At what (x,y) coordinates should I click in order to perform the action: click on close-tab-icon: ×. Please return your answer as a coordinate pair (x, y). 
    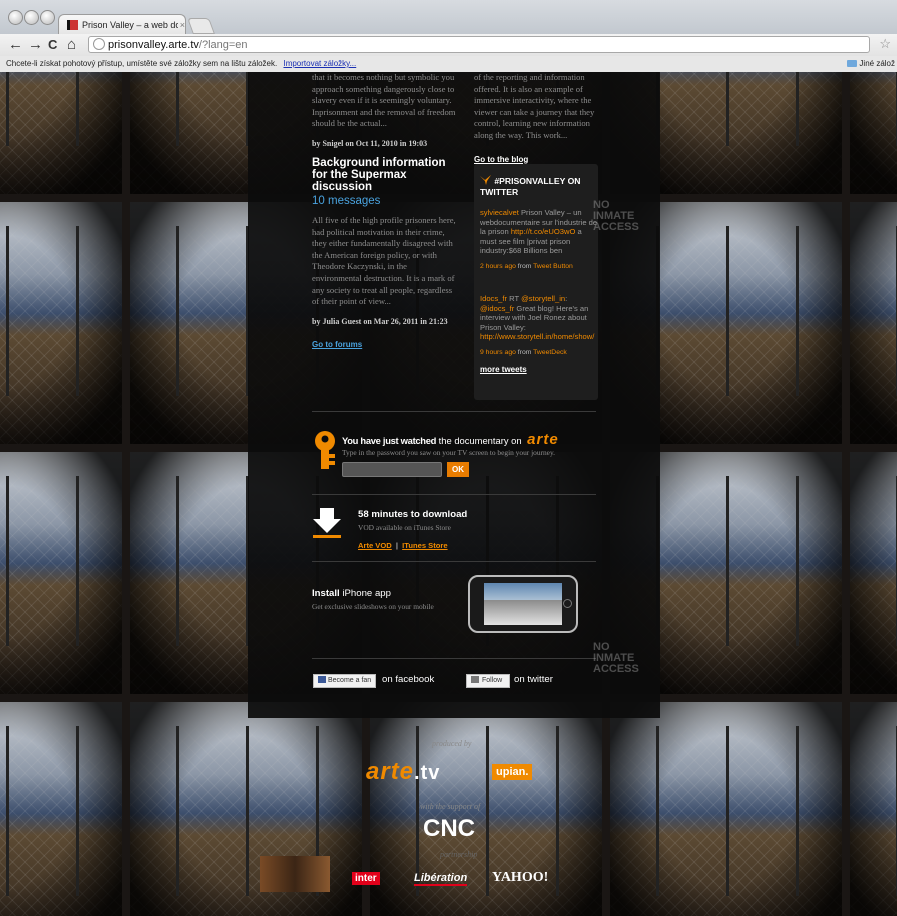
    Looking at the image, I should click on (182, 25).